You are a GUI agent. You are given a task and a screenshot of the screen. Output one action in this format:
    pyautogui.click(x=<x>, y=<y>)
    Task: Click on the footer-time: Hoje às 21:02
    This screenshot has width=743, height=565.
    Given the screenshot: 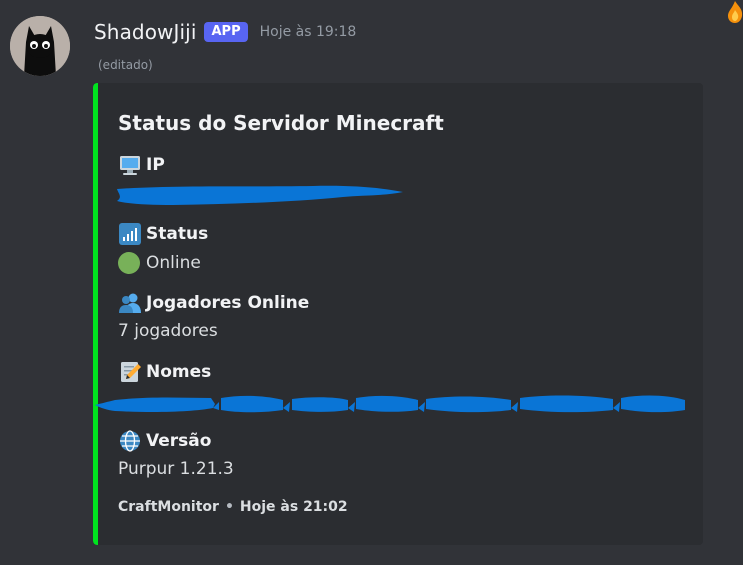 What is the action you would take?
    pyautogui.click(x=293, y=507)
    